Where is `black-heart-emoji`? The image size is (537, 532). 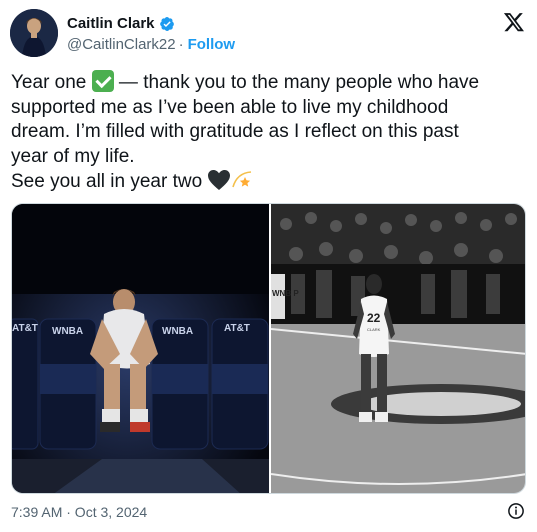 black-heart-emoji is located at coordinates (219, 180).